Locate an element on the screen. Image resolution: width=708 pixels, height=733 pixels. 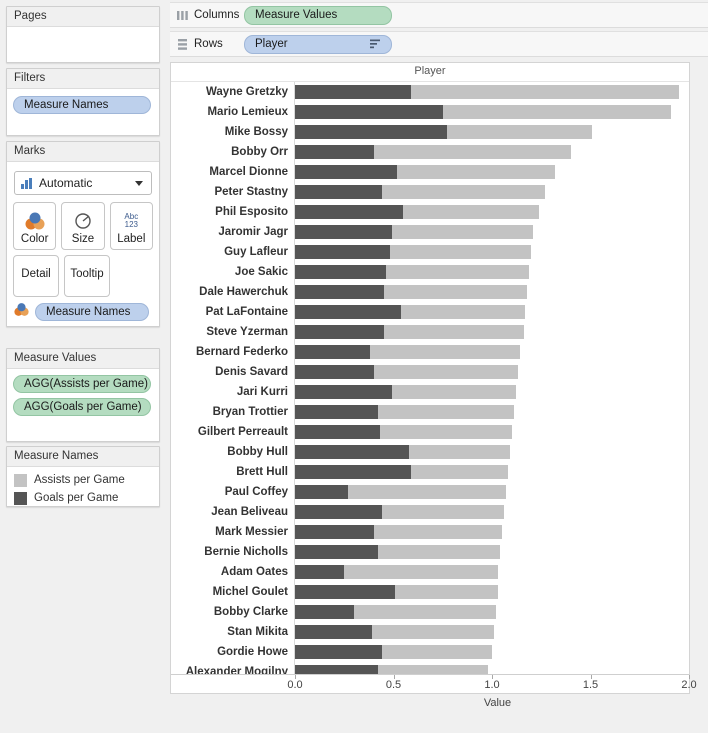
marks-encoding-pill-measure-names: Measure Names is located at coordinates (92, 312).